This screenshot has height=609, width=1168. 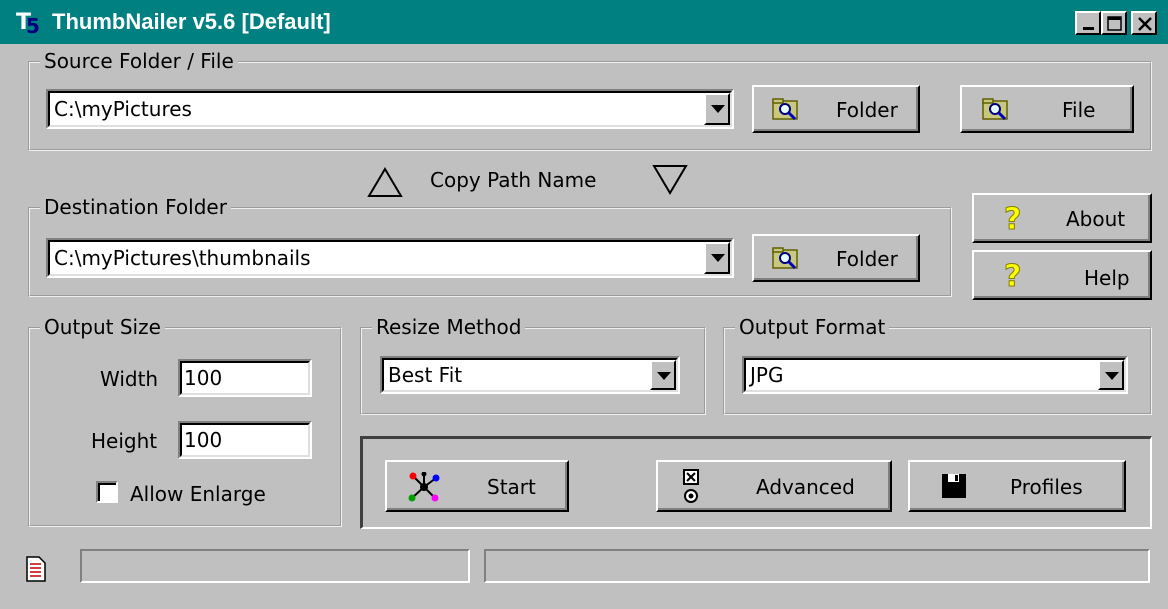 I want to click on close-button, so click(x=1144, y=23).